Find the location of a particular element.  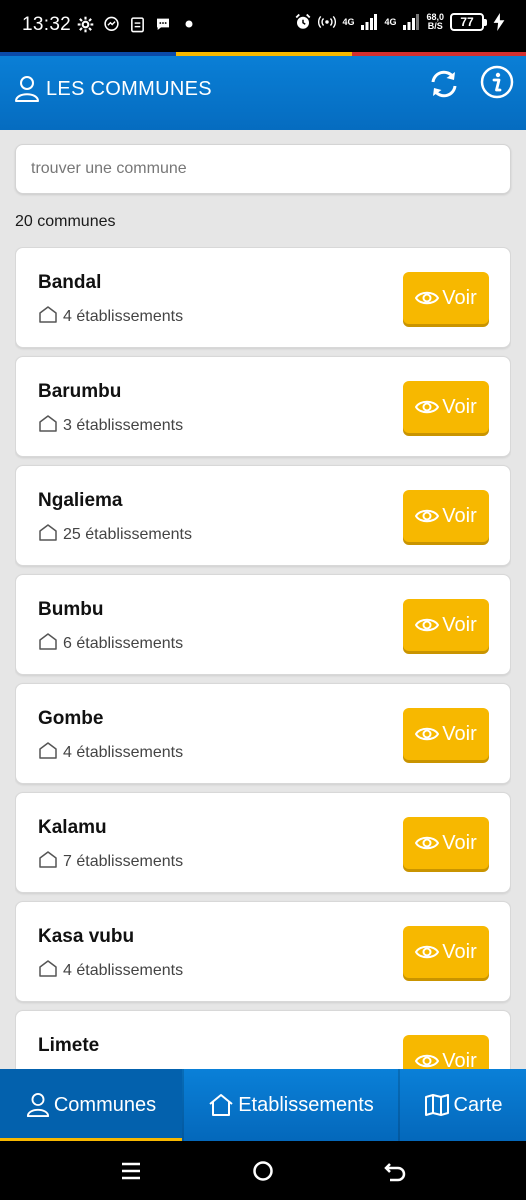

commune-name: Bumbu is located at coordinates (71, 609).